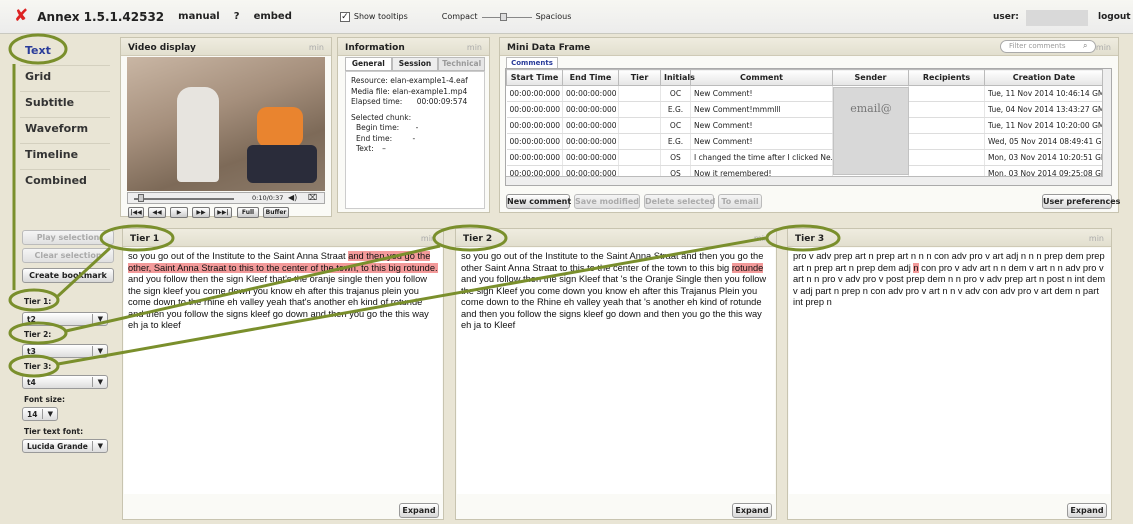 Image resolution: width=1133 pixels, height=524 pixels. What do you see at coordinates (137, 238) in the screenshot?
I see `annotation-ellipse-tier1` at bounding box center [137, 238].